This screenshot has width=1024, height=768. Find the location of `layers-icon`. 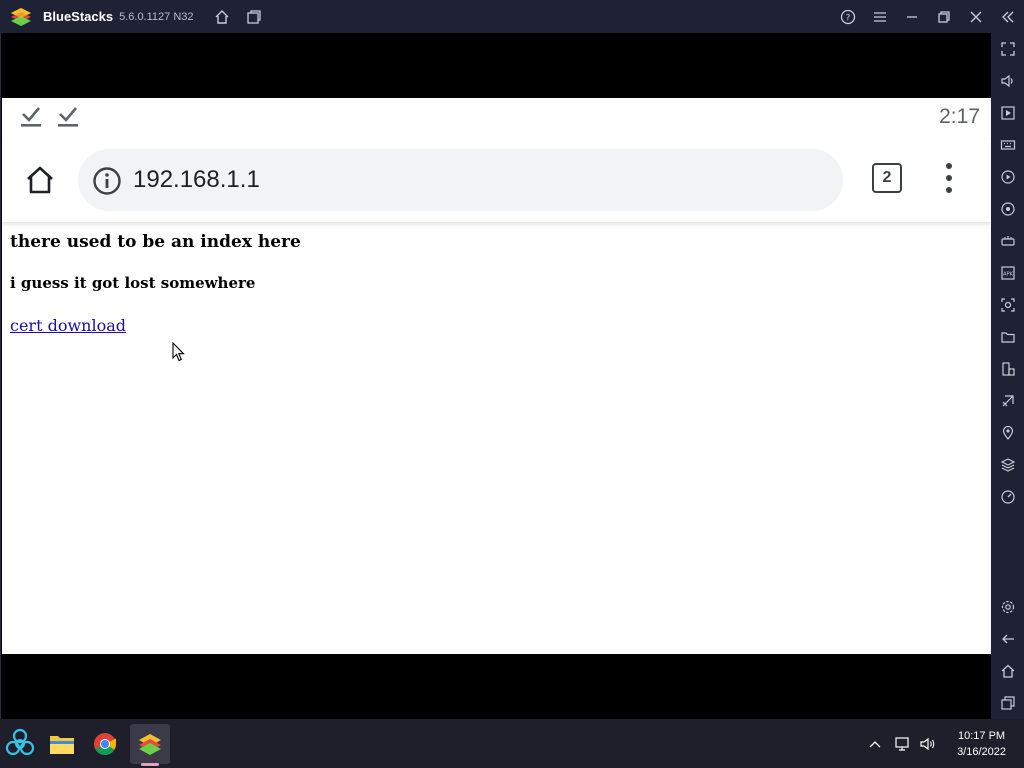

layers-icon is located at coordinates (1007, 465).